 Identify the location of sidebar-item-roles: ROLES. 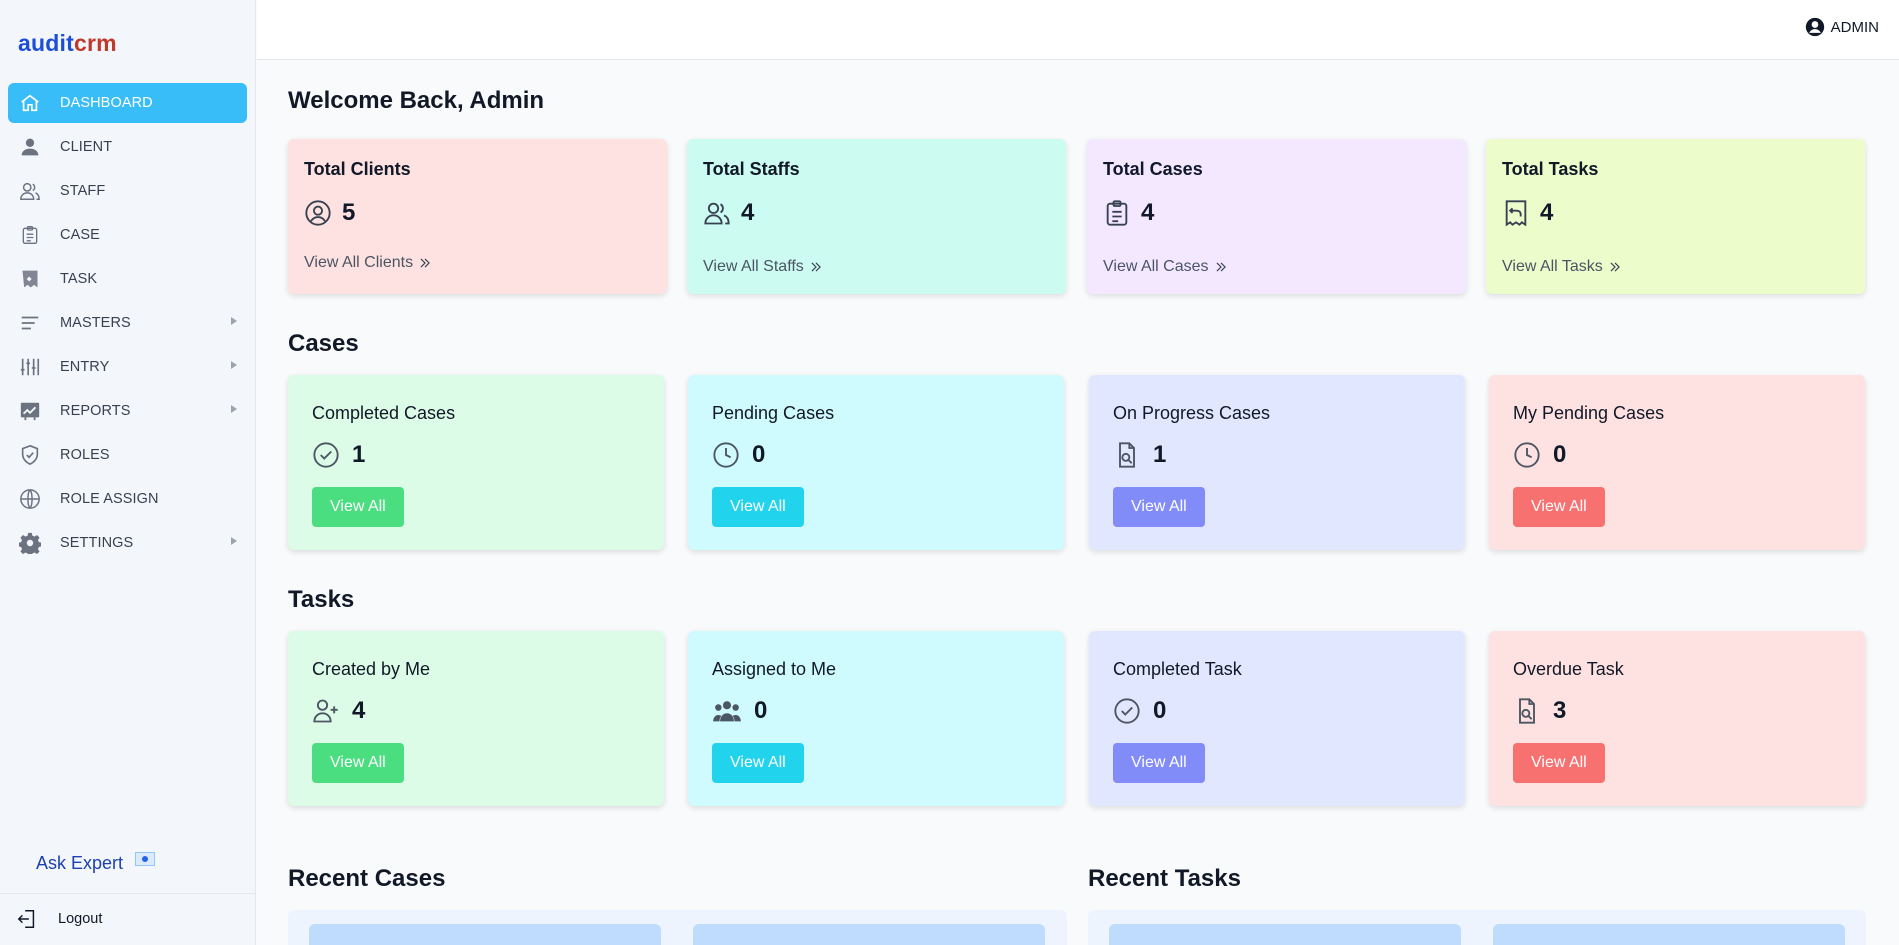
(127, 455).